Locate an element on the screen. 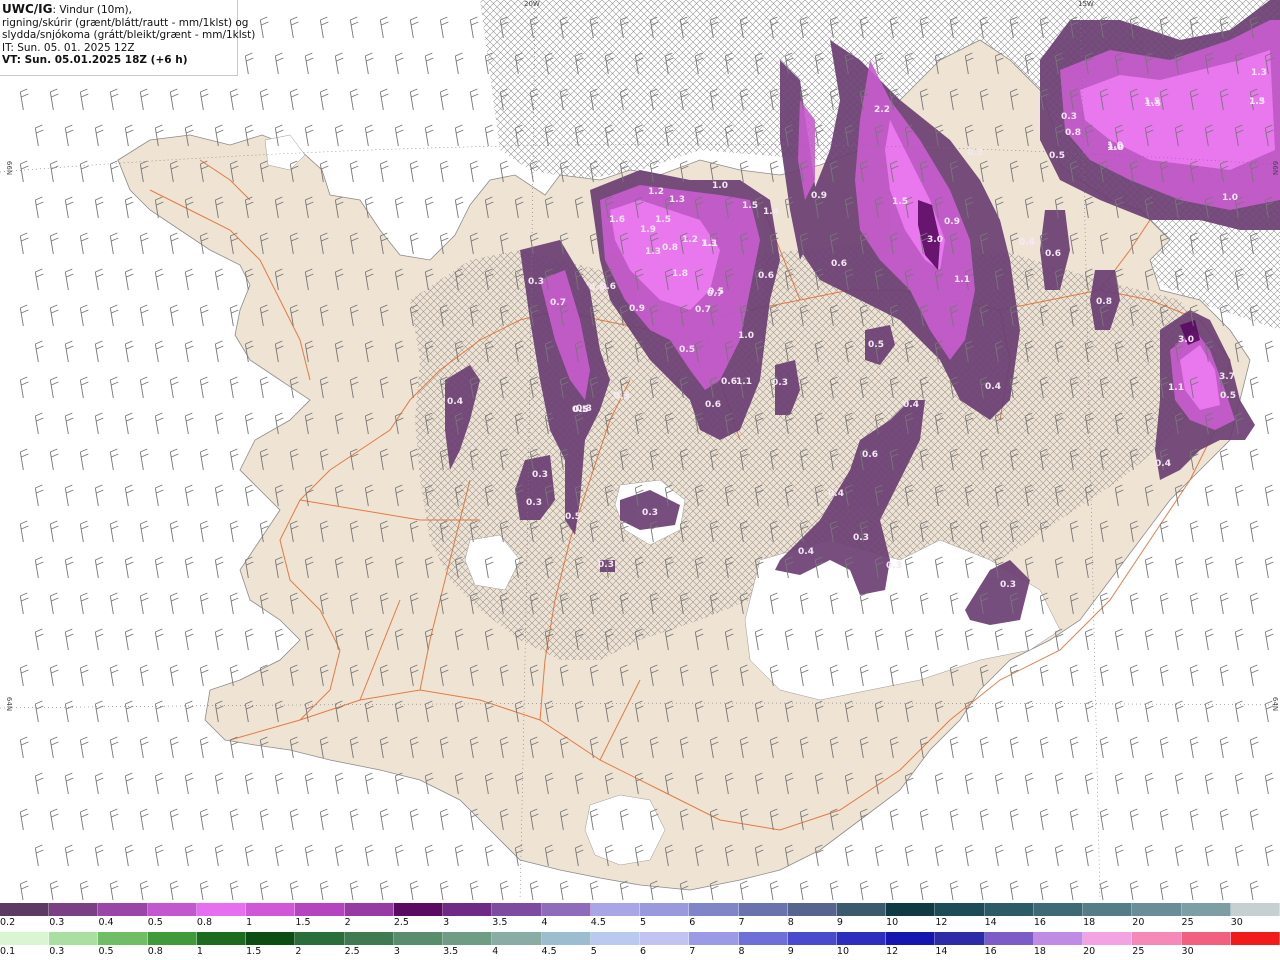 The image size is (1280, 960). lon-label-15w: 15W is located at coordinates (1086, 4).